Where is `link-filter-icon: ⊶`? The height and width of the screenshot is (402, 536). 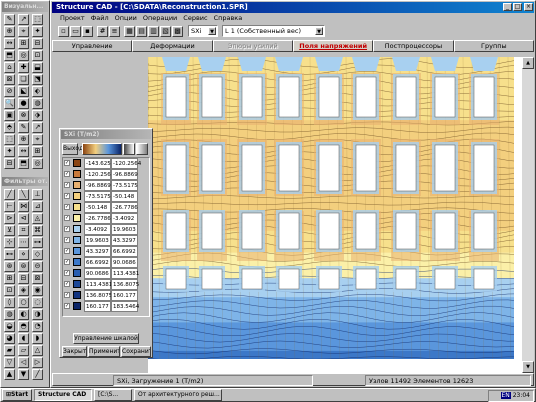
link-filter-icon: ⊶ is located at coordinates (37, 242).